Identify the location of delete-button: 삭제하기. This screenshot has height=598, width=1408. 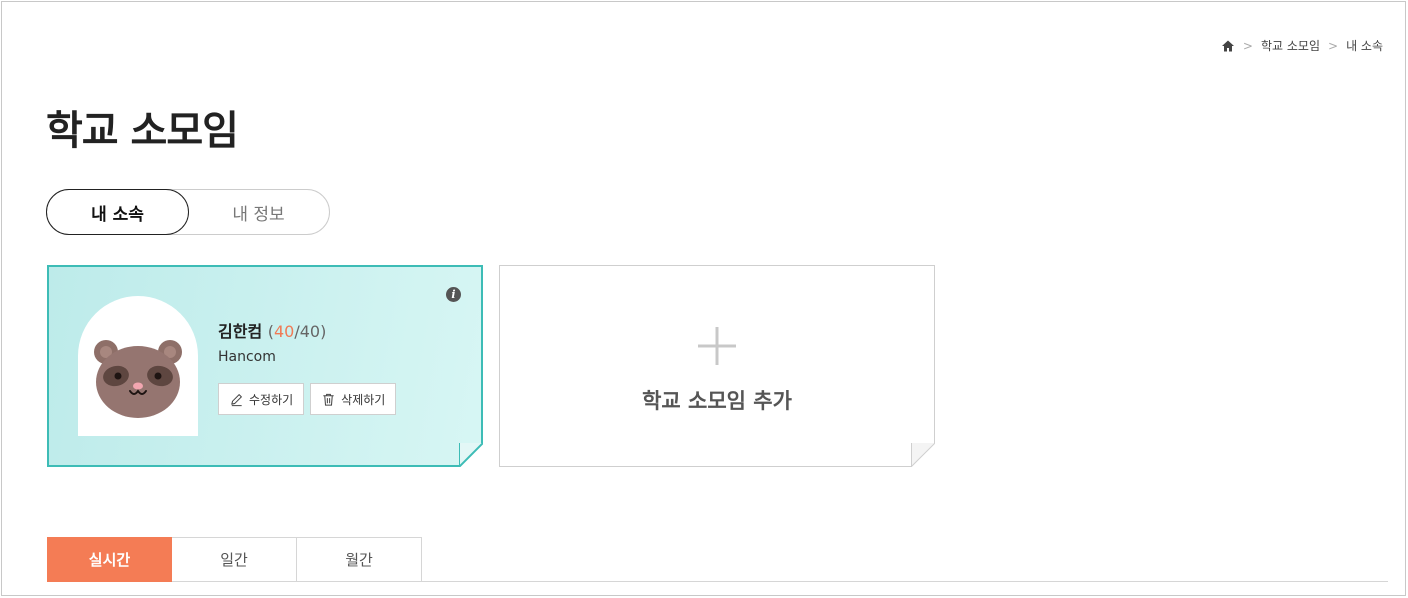
(353, 399).